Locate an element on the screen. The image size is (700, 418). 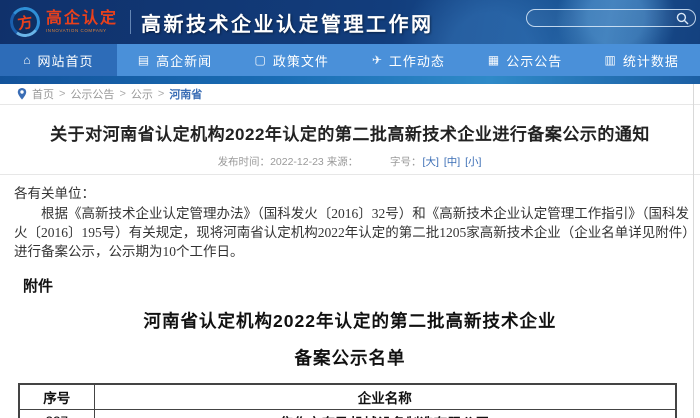
paper-plane-icon: ✈ is located at coordinates (377, 60).